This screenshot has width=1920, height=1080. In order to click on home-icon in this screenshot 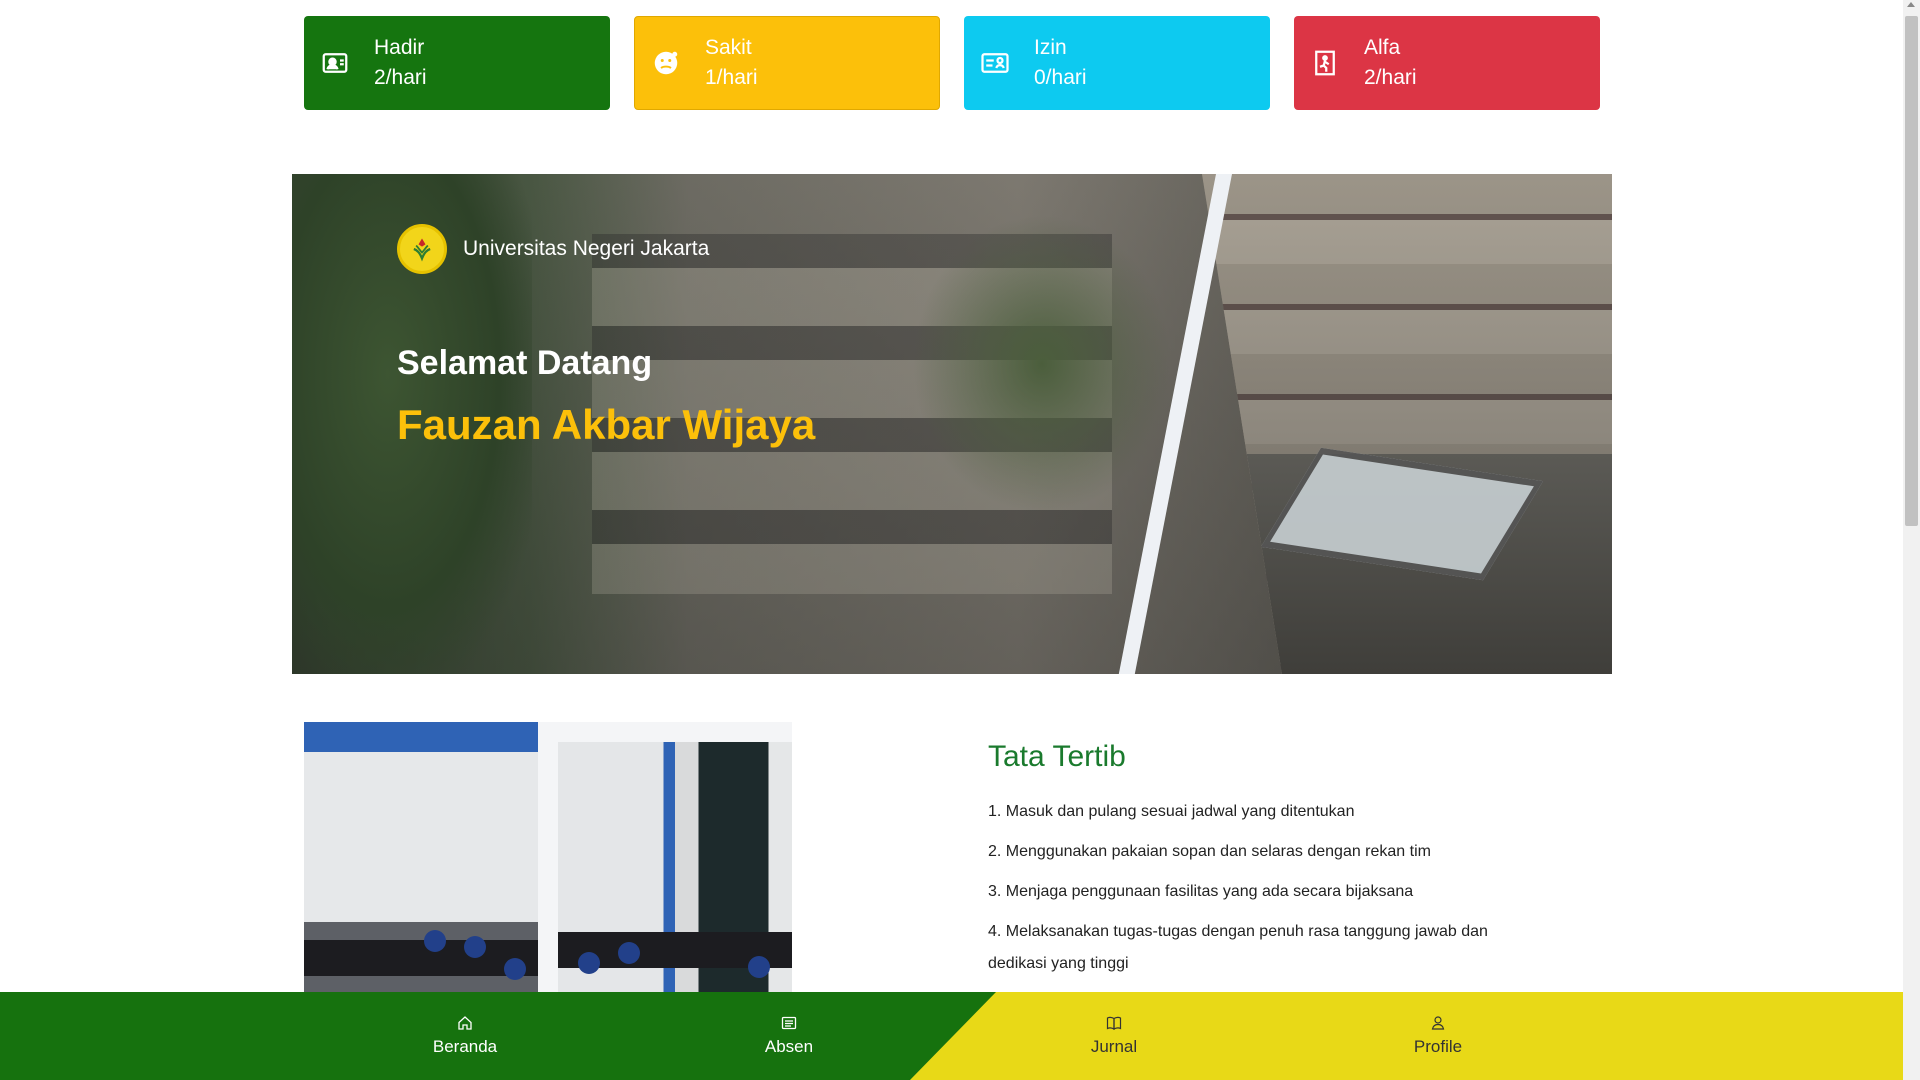, I will do `click(465, 1023)`.